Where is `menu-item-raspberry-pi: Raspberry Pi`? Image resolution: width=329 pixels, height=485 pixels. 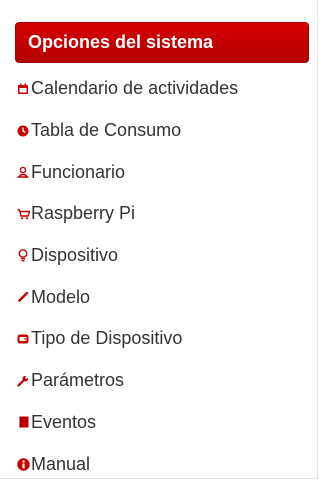
menu-item-raspberry-pi: Raspberry Pi is located at coordinates (127, 214).